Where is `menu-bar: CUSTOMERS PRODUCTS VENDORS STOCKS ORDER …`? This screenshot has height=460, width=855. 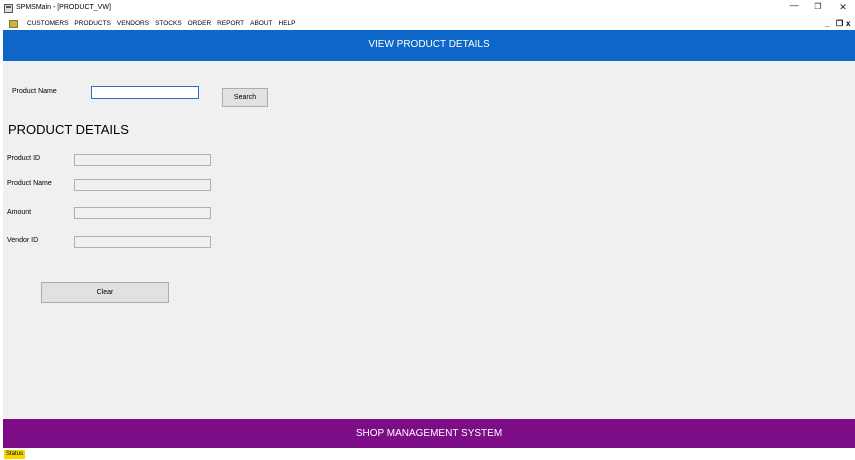 menu-bar: CUSTOMERS PRODUCTS VENDORS STOCKS ORDER … is located at coordinates (427, 24).